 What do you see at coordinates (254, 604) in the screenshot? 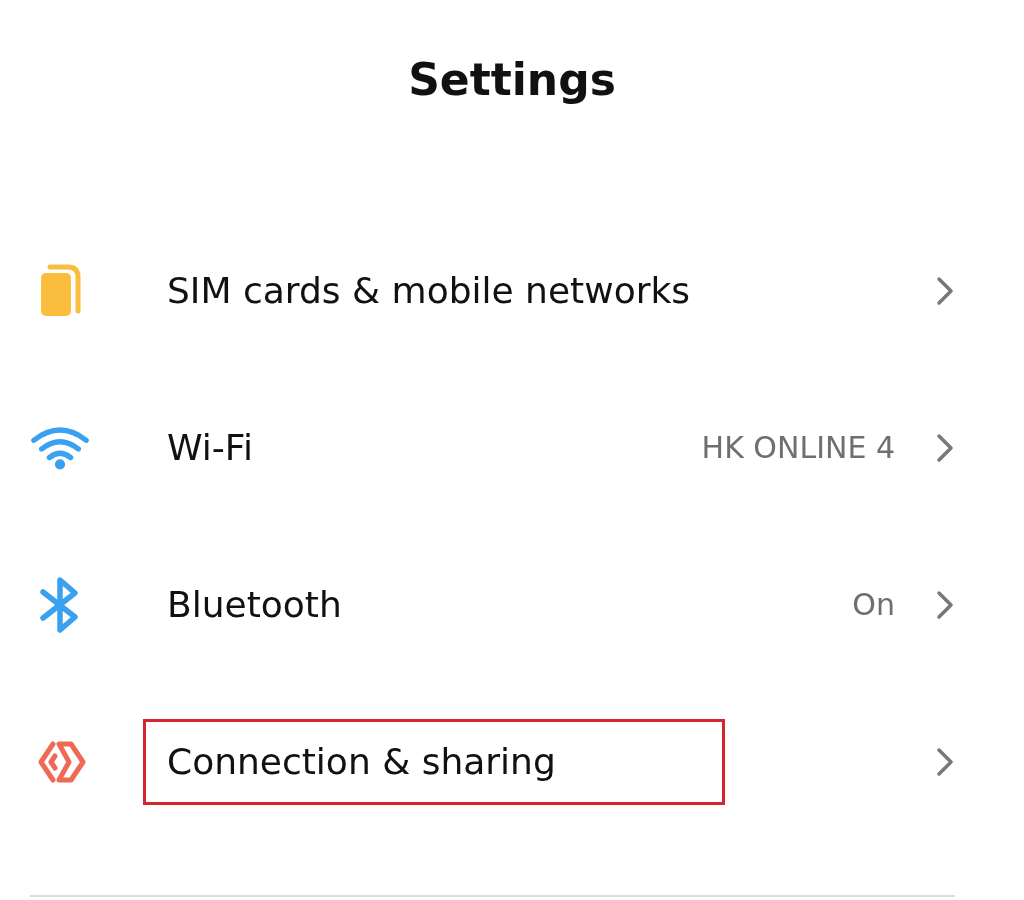
I see `row-label: Bluetooth` at bounding box center [254, 604].